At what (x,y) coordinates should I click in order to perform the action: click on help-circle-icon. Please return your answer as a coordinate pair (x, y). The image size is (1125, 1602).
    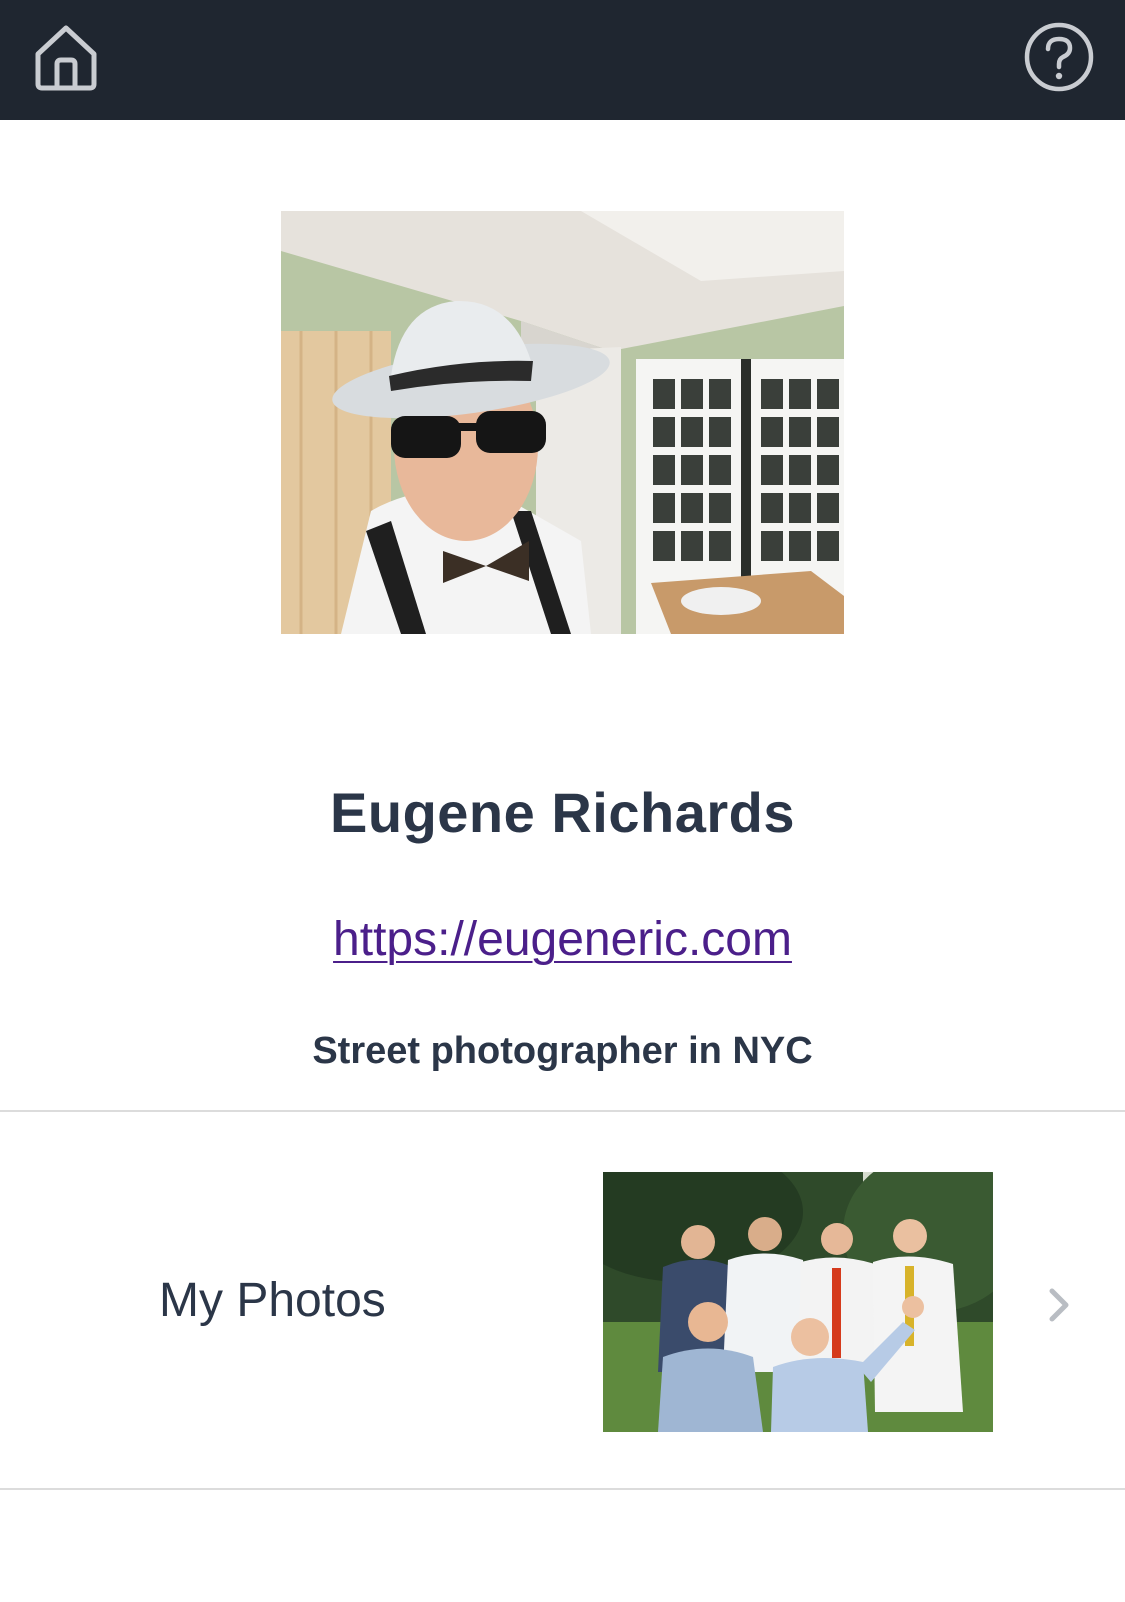
    Looking at the image, I should click on (1059, 57).